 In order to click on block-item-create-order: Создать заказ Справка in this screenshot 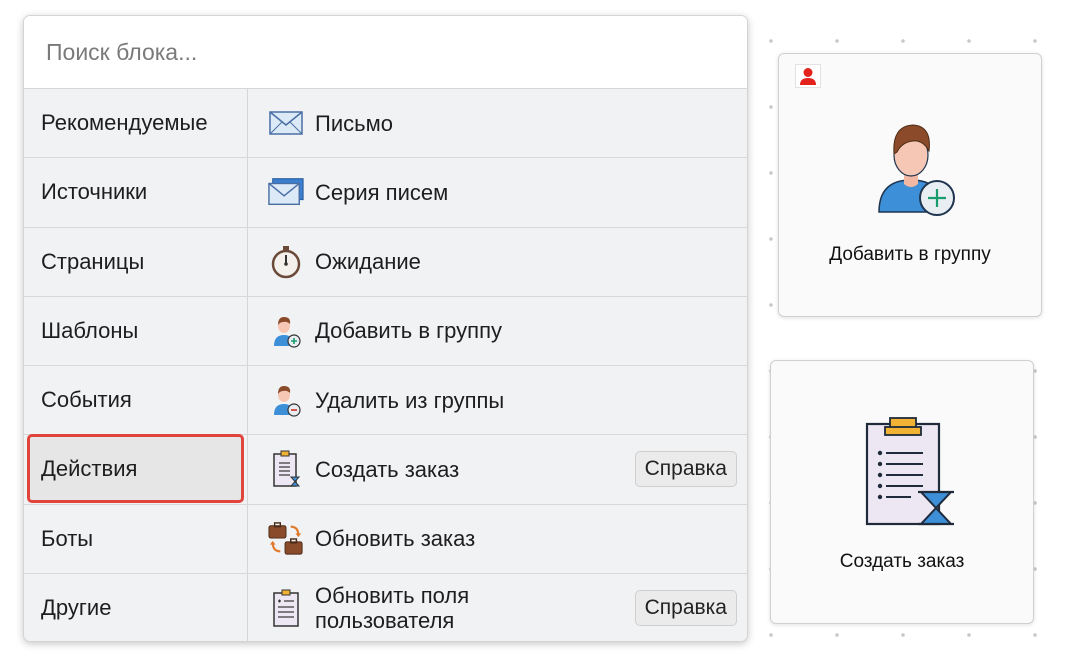, I will do `click(497, 470)`.